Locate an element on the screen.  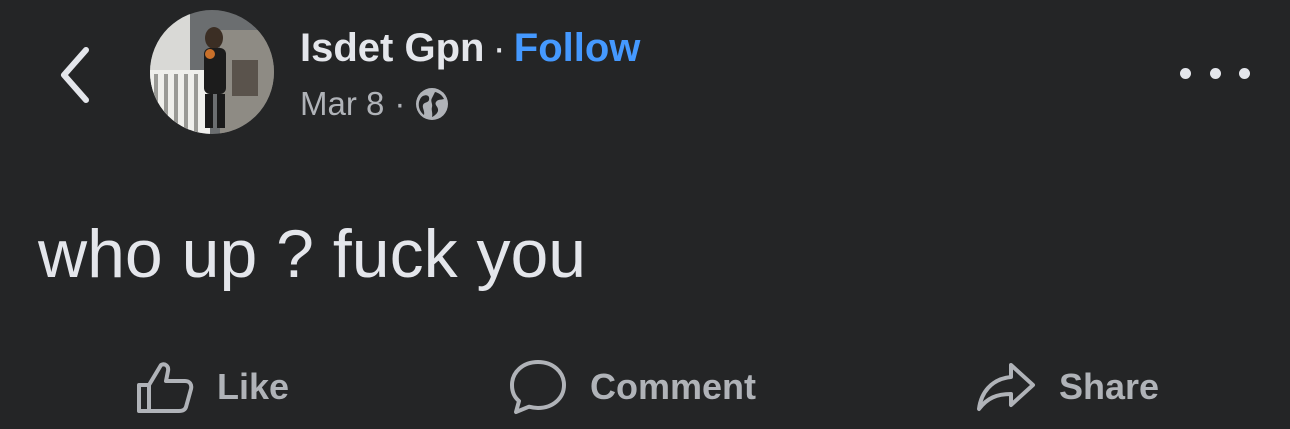
globe-icon is located at coordinates (432, 104).